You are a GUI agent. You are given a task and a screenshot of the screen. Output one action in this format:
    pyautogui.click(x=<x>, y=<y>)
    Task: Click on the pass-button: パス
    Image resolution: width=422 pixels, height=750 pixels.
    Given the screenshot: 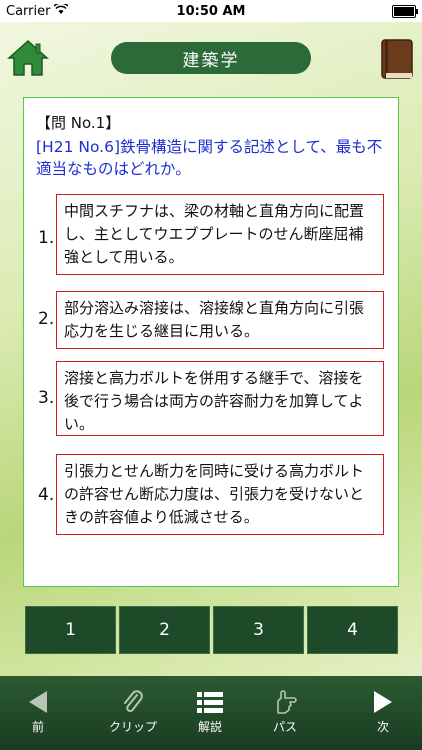 What is the action you would take?
    pyautogui.click(x=285, y=711)
    